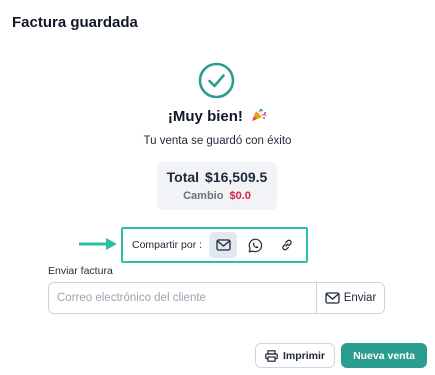  Describe the element at coordinates (303, 355) in the screenshot. I see `print-button-label: Imprimir` at that location.